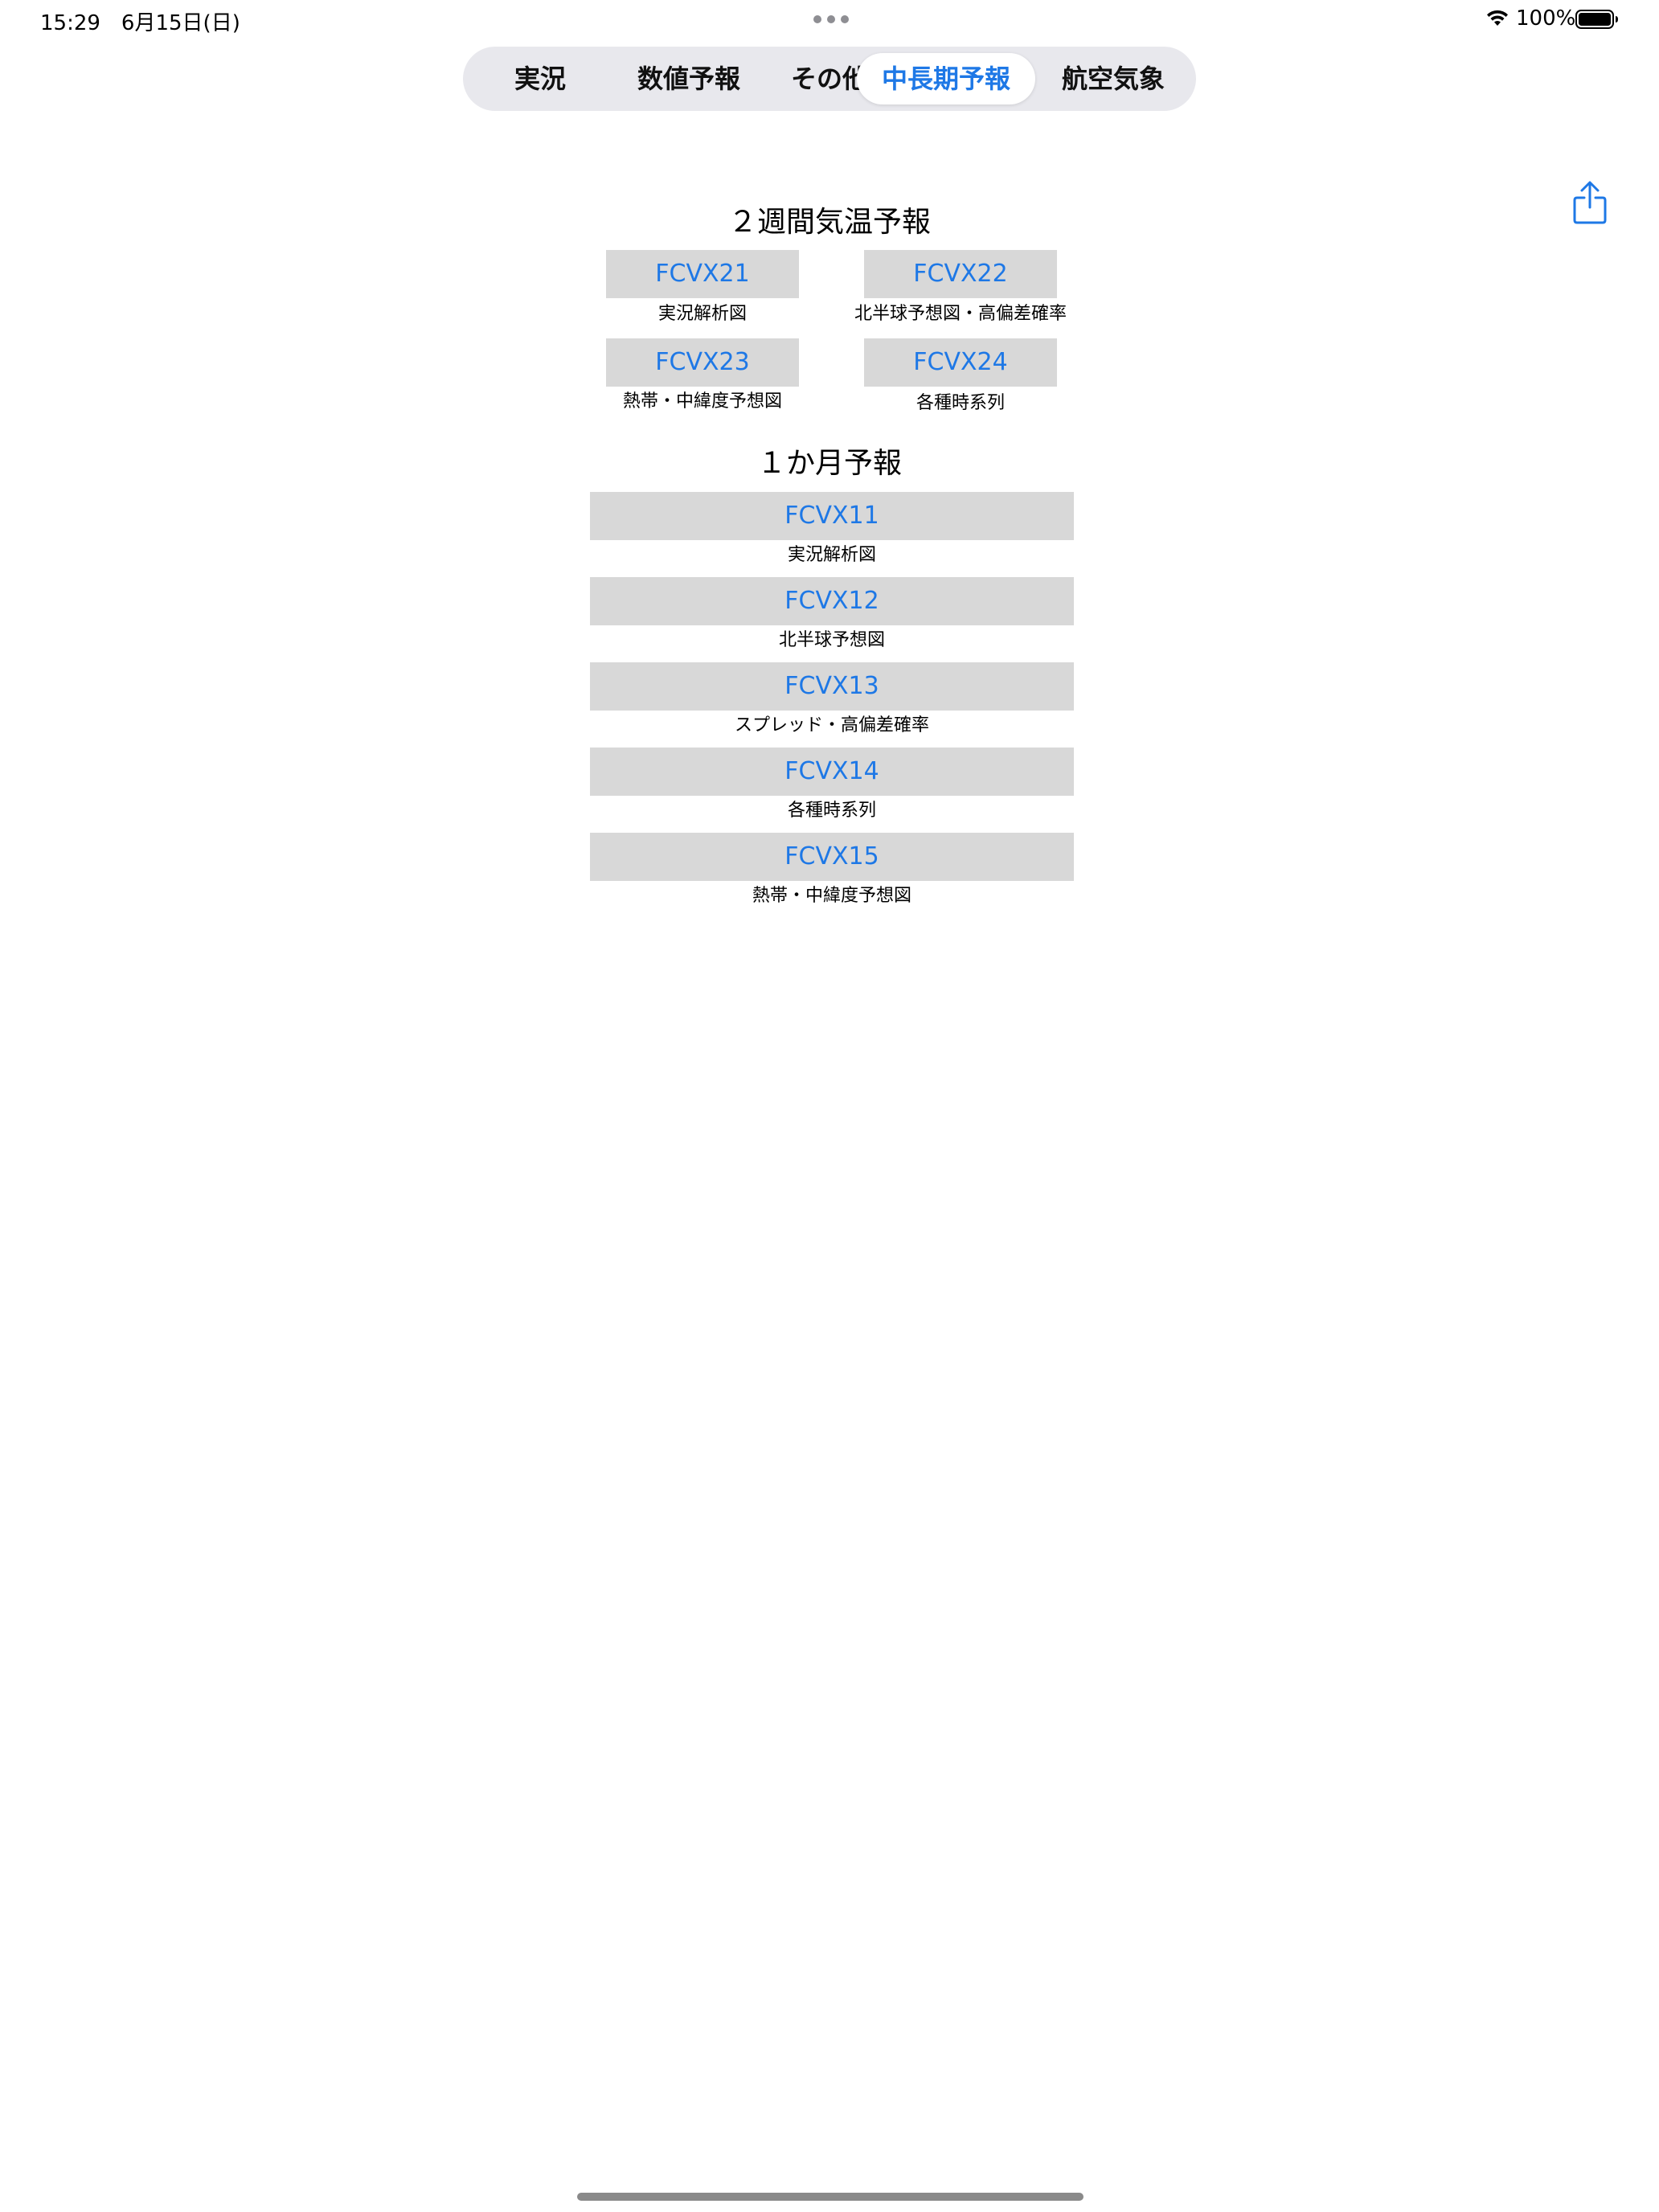 This screenshot has width=1659, height=2212. I want to click on fcvx12-caption: 北半球予想図, so click(831, 640).